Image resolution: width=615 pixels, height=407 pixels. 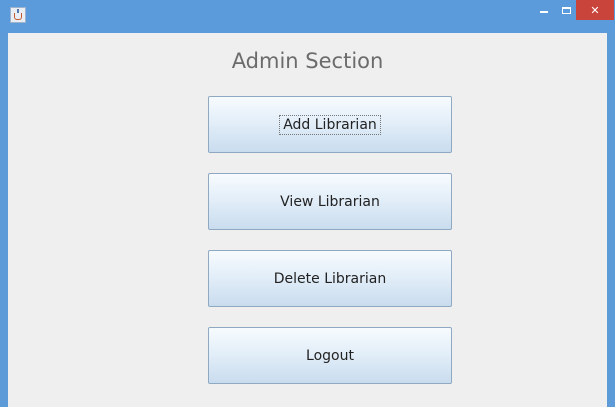 I want to click on logout-button: Logout, so click(x=330, y=355).